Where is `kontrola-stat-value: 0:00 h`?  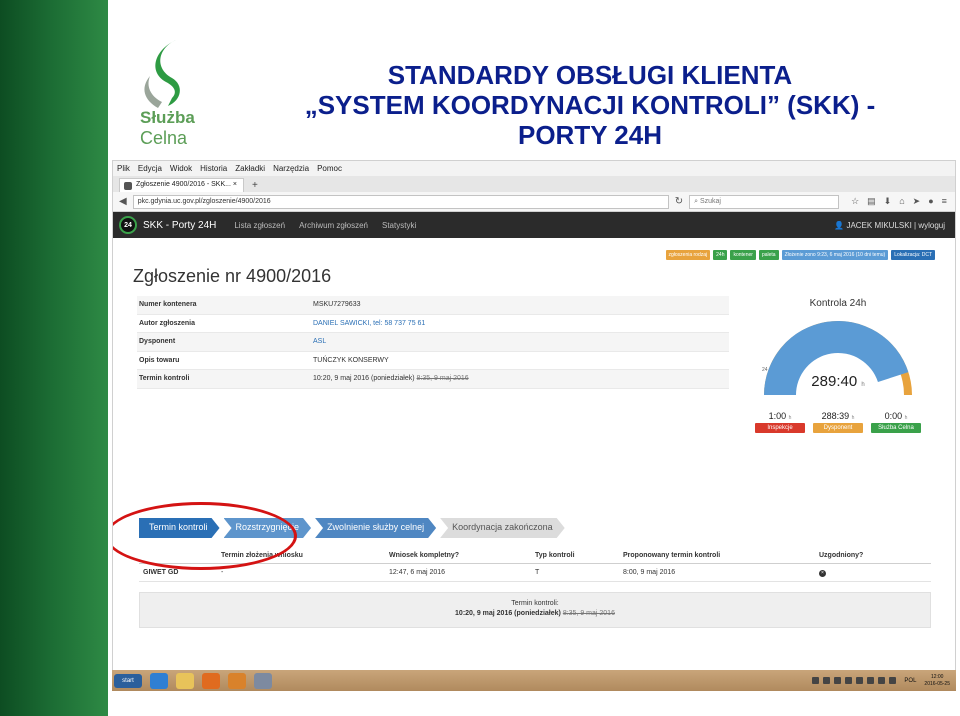 kontrola-stat-value: 0:00 h is located at coordinates (896, 416).